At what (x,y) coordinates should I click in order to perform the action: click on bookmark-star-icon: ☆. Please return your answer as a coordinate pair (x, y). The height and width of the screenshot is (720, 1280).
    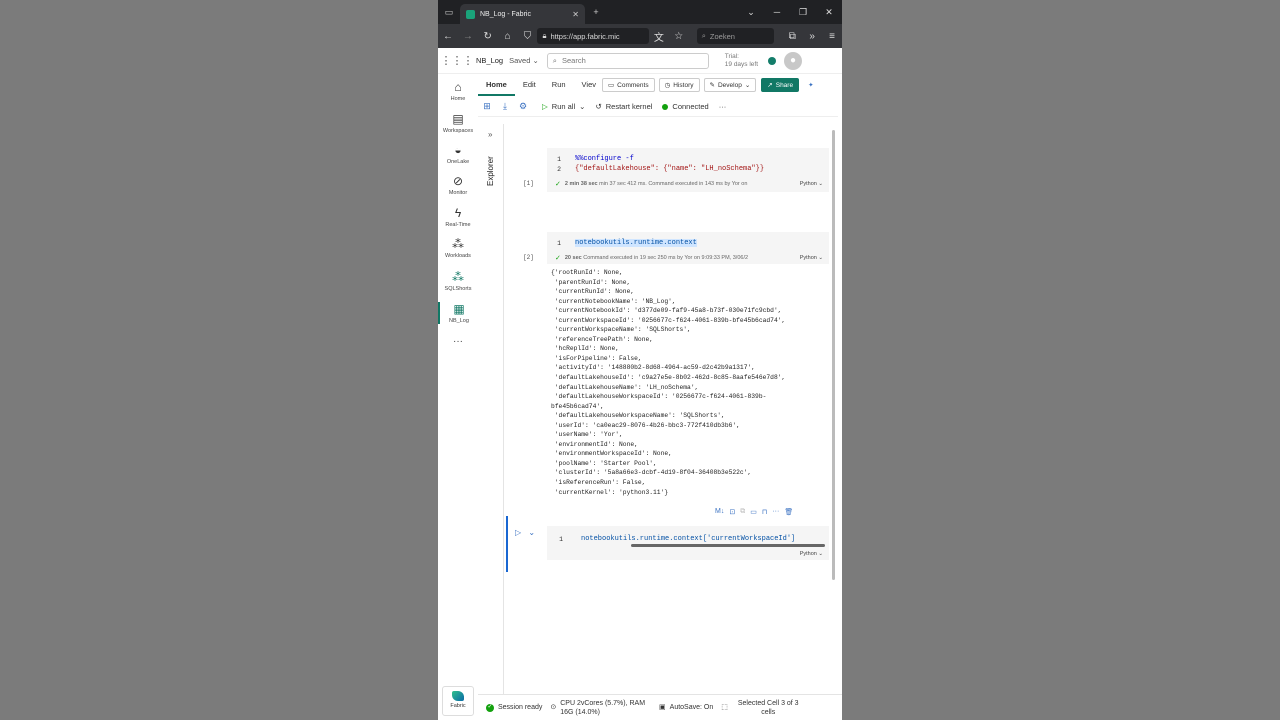
    Looking at the image, I should click on (679, 36).